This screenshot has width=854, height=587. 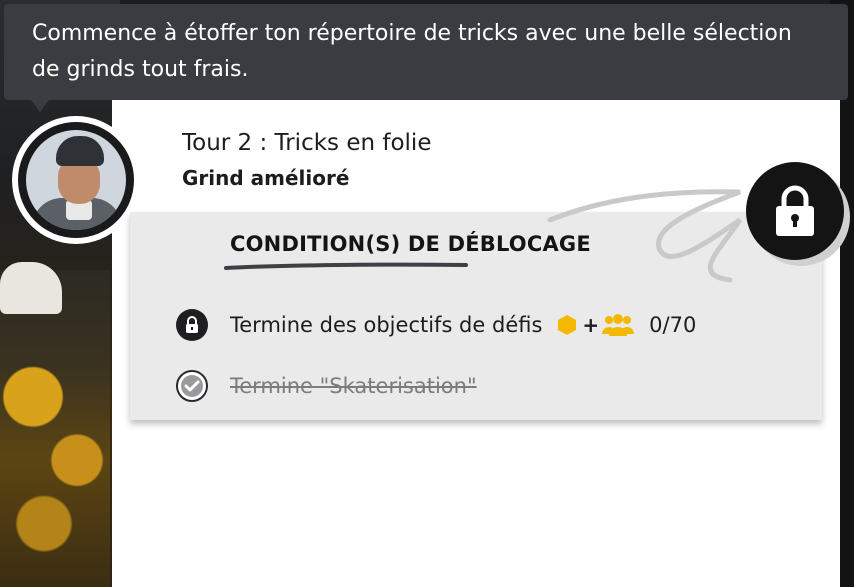 I want to click on lock-badge, so click(x=795, y=211).